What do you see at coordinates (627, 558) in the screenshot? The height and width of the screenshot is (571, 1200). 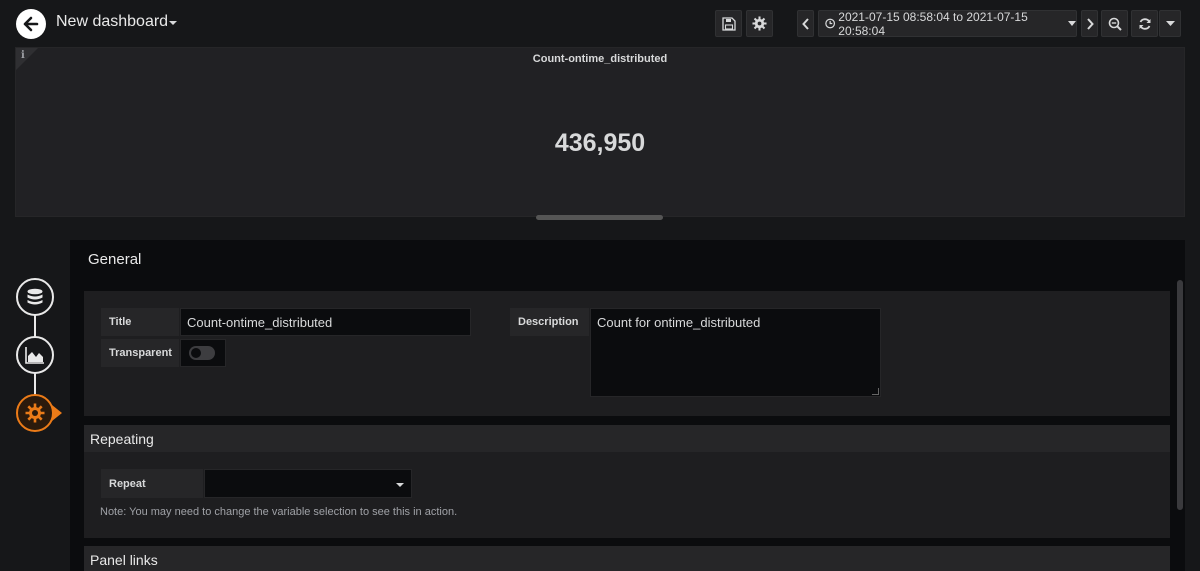 I see `panel-links-section-header: Panel links` at bounding box center [627, 558].